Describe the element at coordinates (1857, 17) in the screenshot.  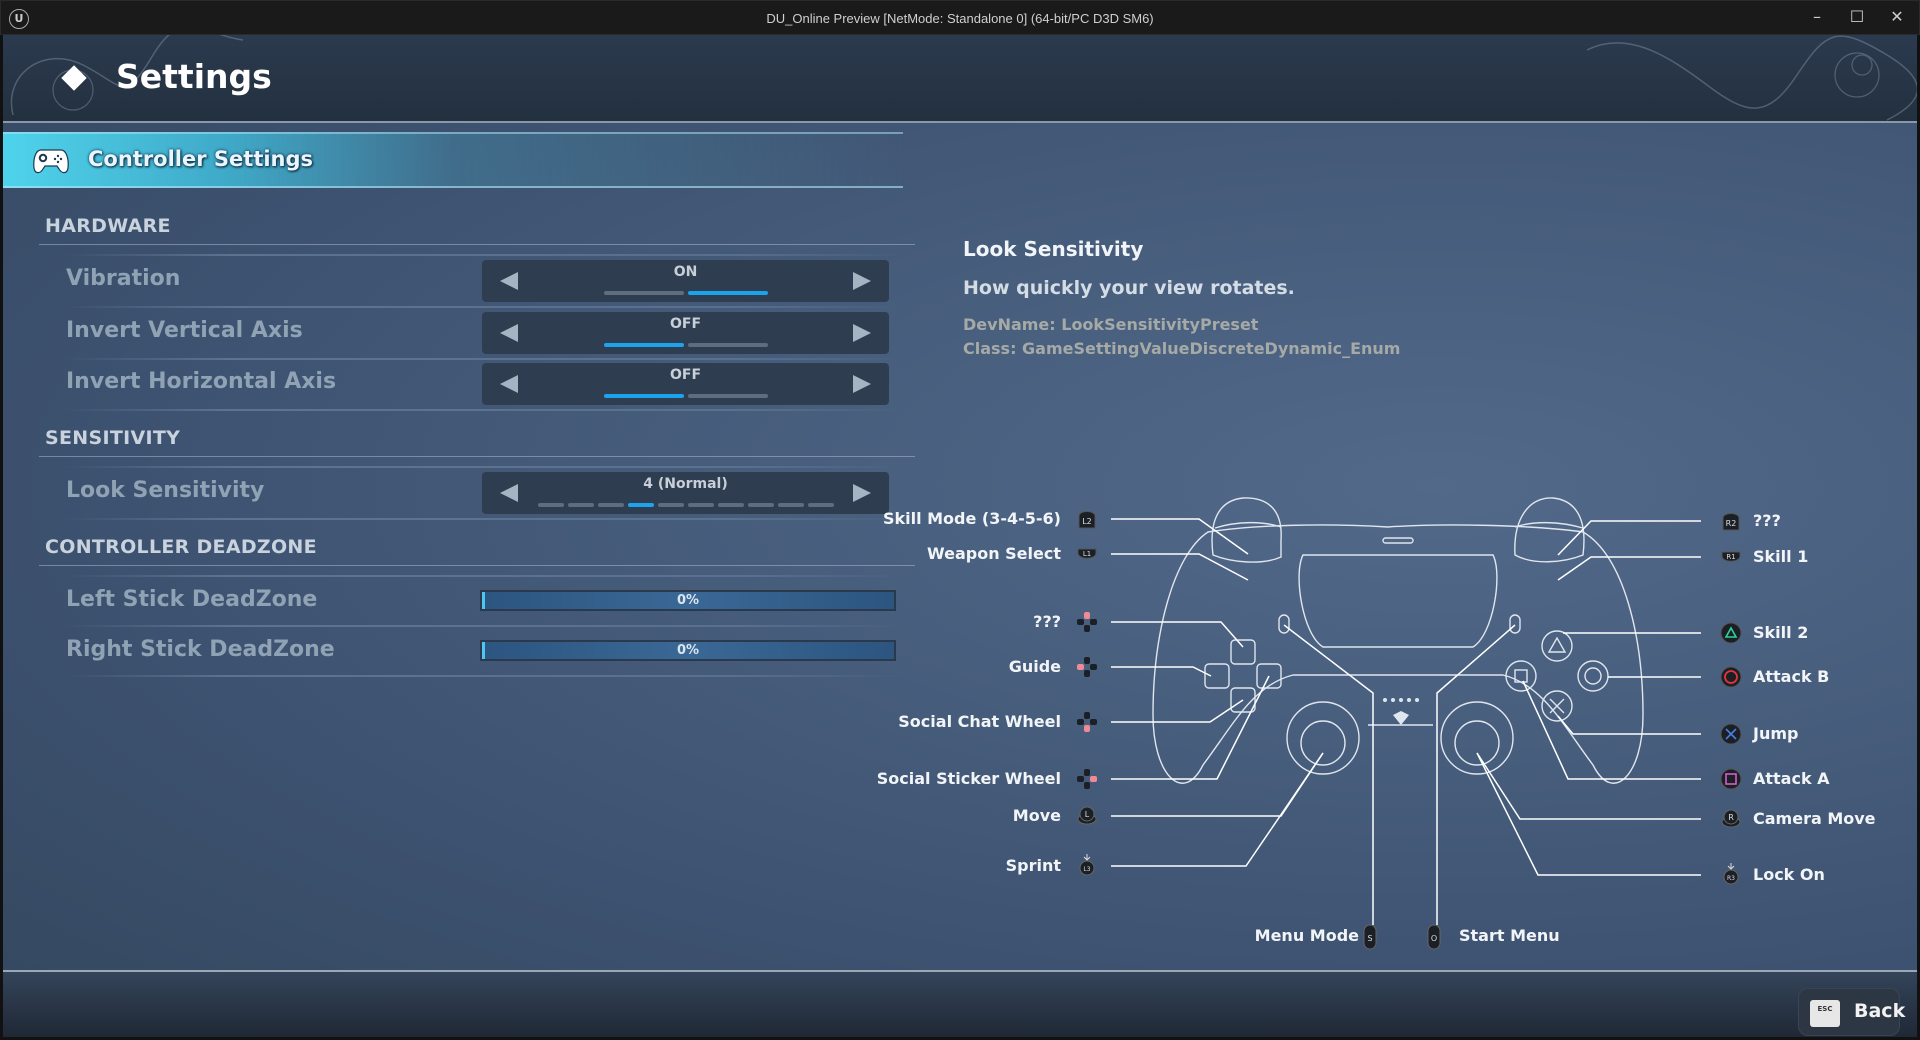
I see `maximize-button: ☐` at that location.